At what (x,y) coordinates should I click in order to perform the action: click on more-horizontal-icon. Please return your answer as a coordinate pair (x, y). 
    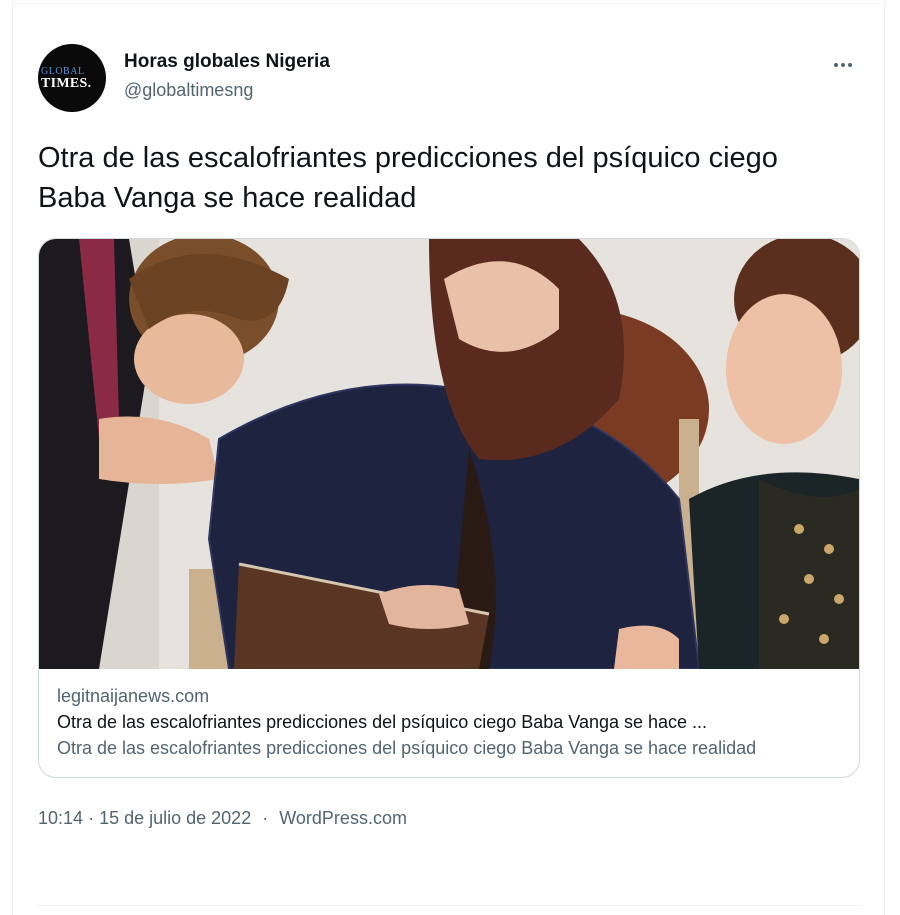
    Looking at the image, I should click on (843, 65).